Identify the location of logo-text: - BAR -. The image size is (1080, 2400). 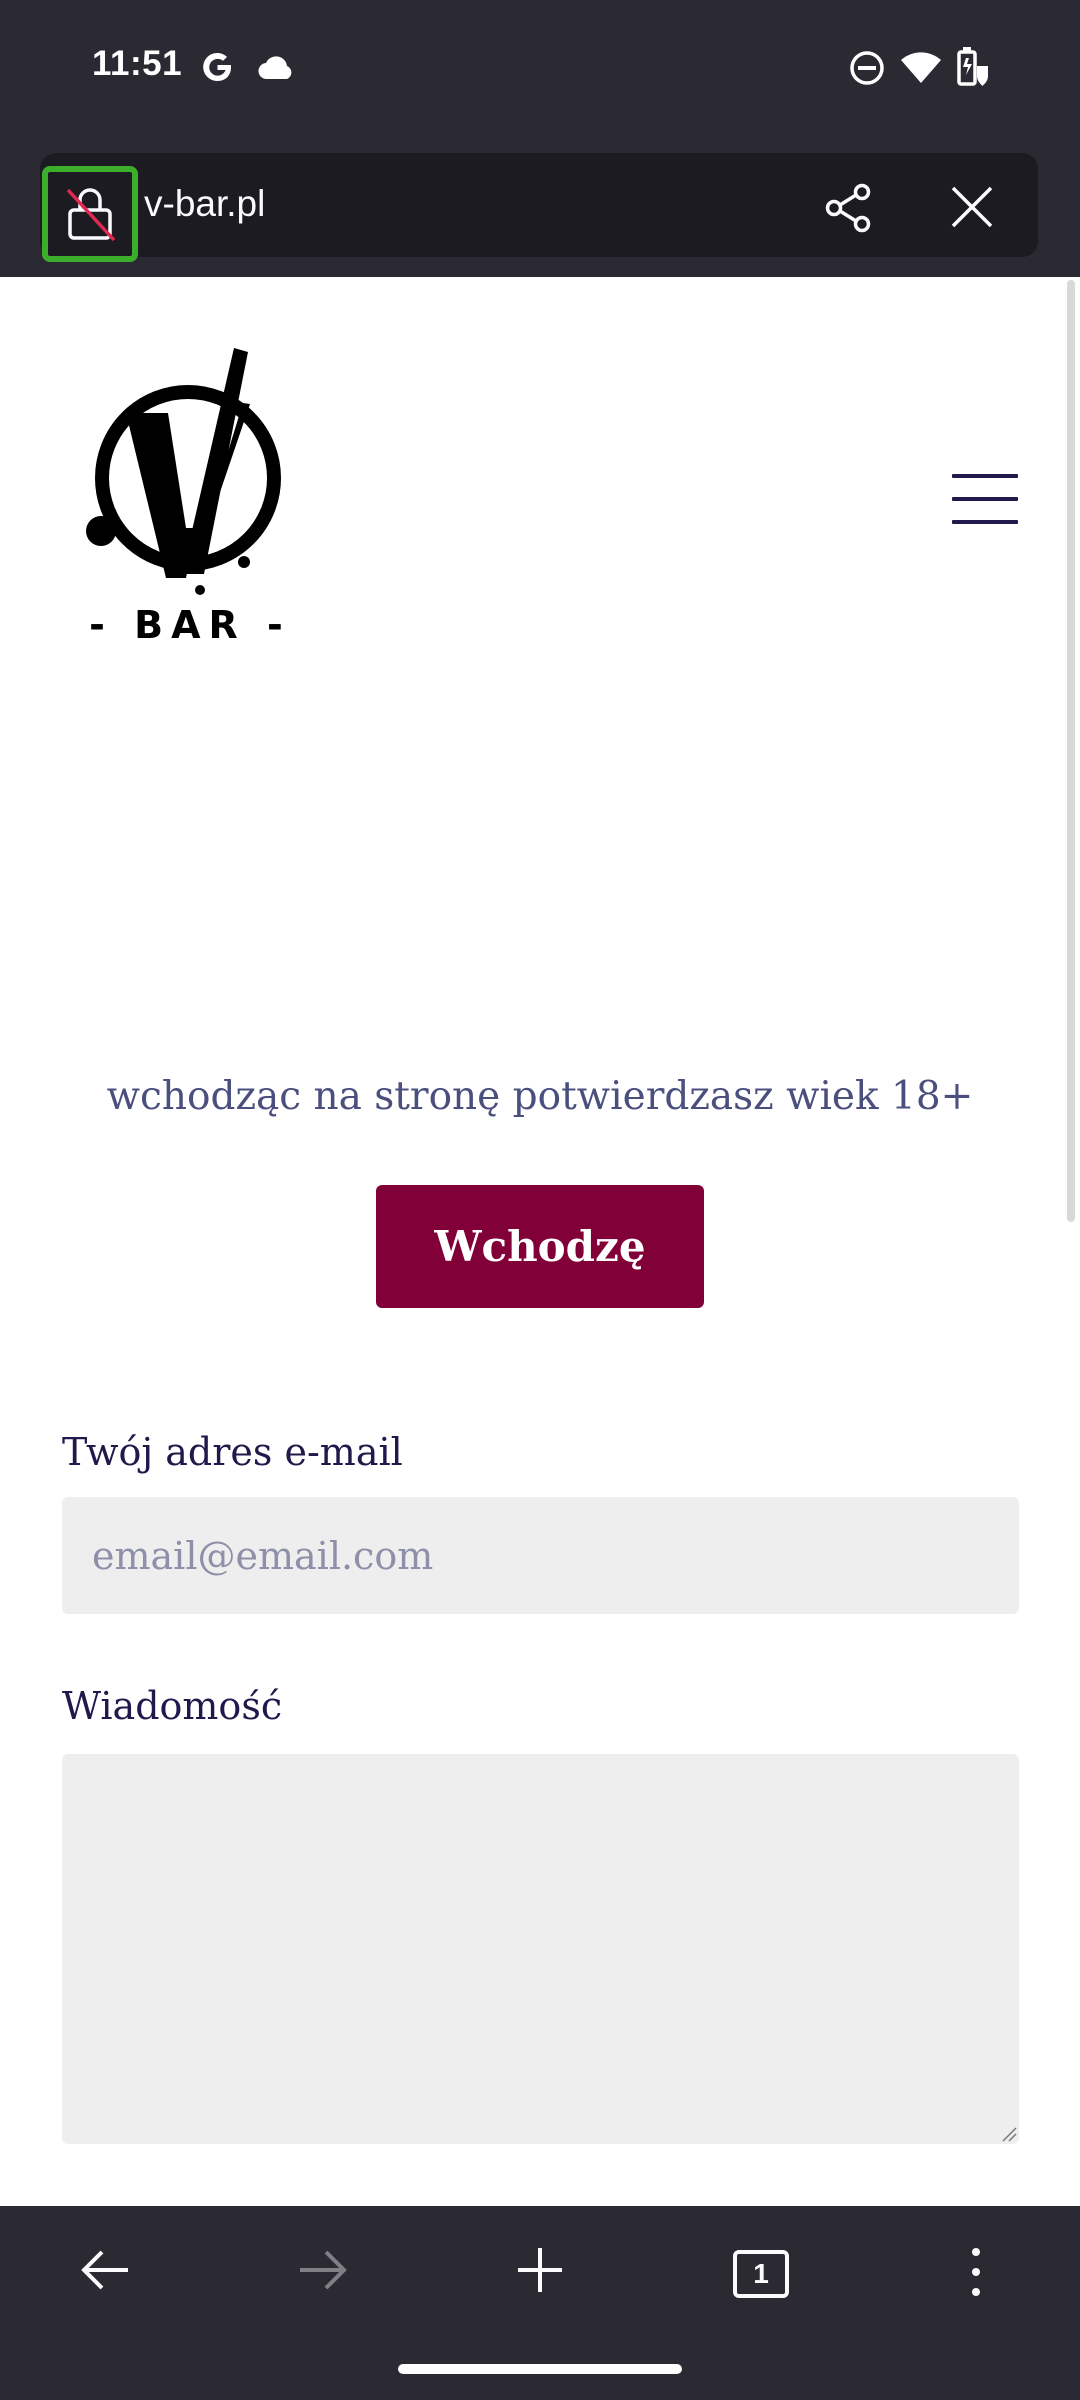
(190, 625).